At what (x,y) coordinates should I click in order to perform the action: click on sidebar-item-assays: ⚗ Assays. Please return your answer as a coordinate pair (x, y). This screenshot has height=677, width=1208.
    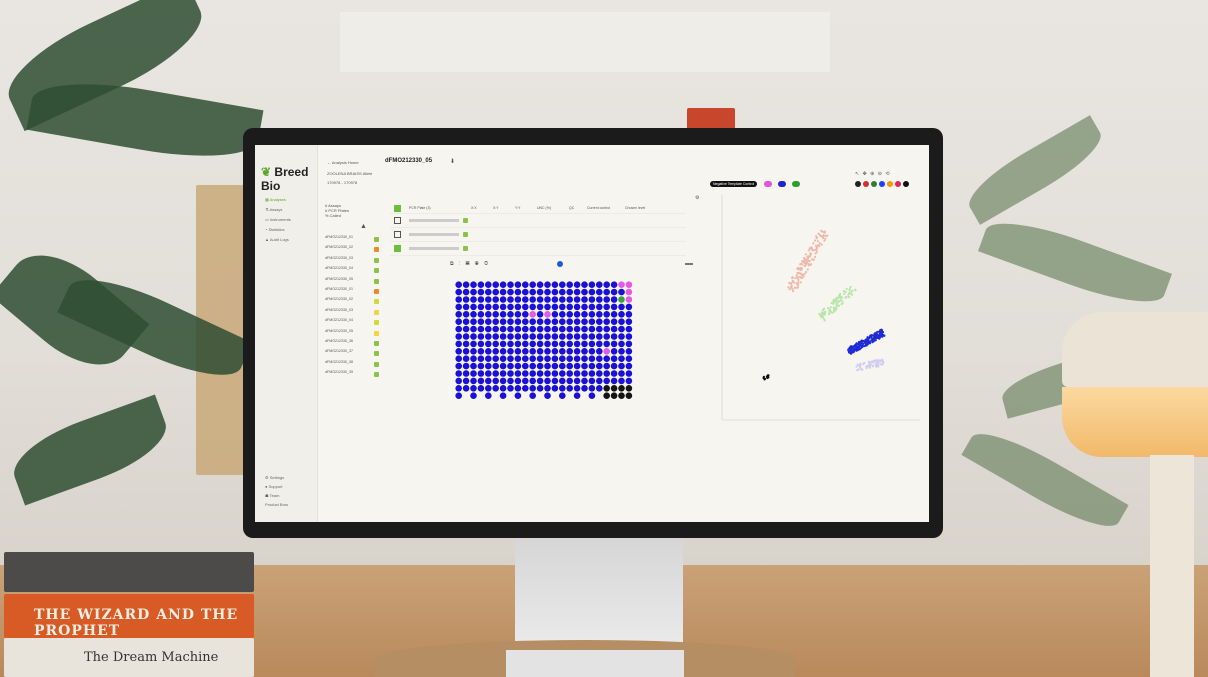
    Looking at the image, I should click on (273, 209).